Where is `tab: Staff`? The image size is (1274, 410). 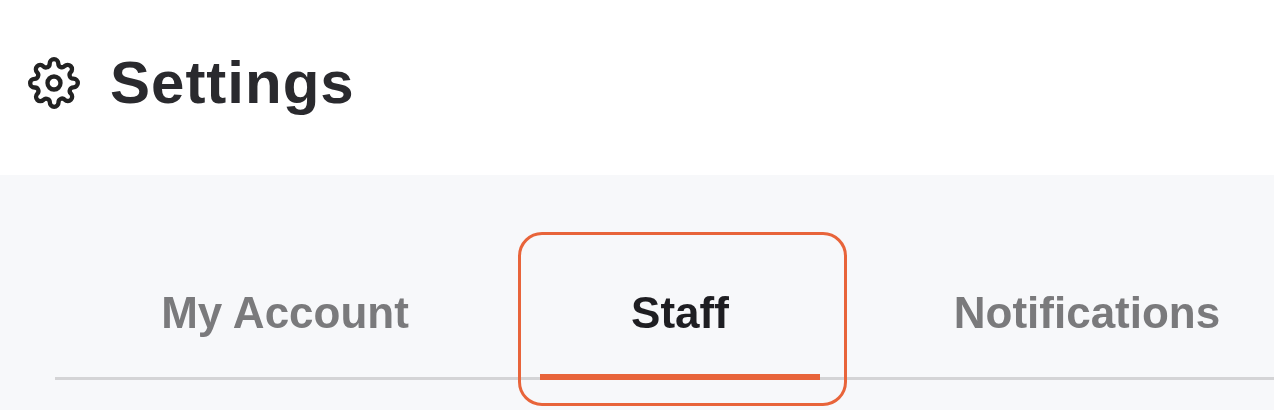 tab: Staff is located at coordinates (680, 316).